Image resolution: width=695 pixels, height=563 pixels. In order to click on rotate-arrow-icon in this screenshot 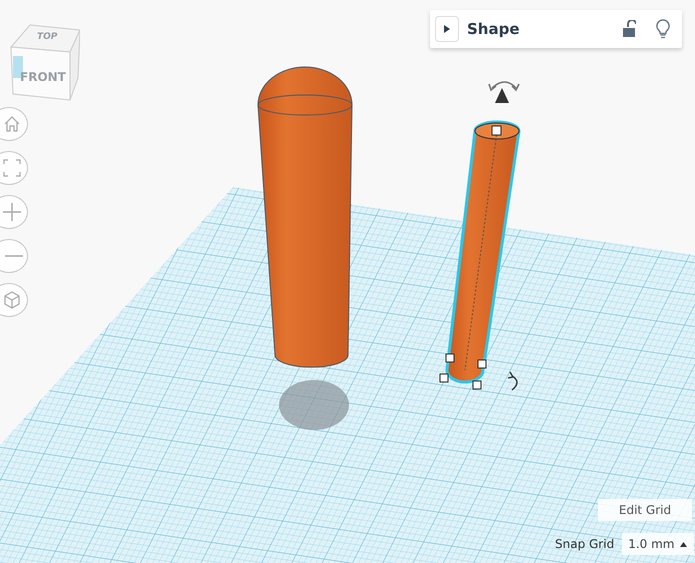, I will do `click(512, 381)`.